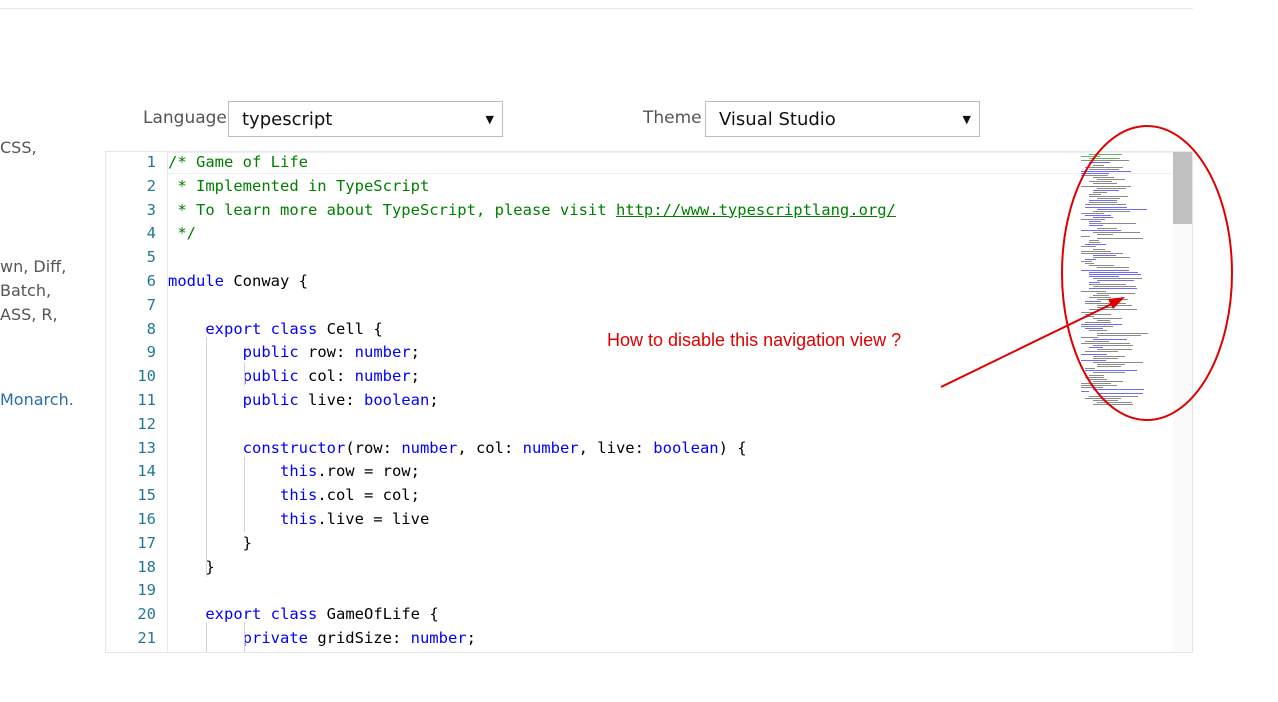  Describe the element at coordinates (1116, 303) in the screenshot. I see `annotation-arrowhead` at that location.